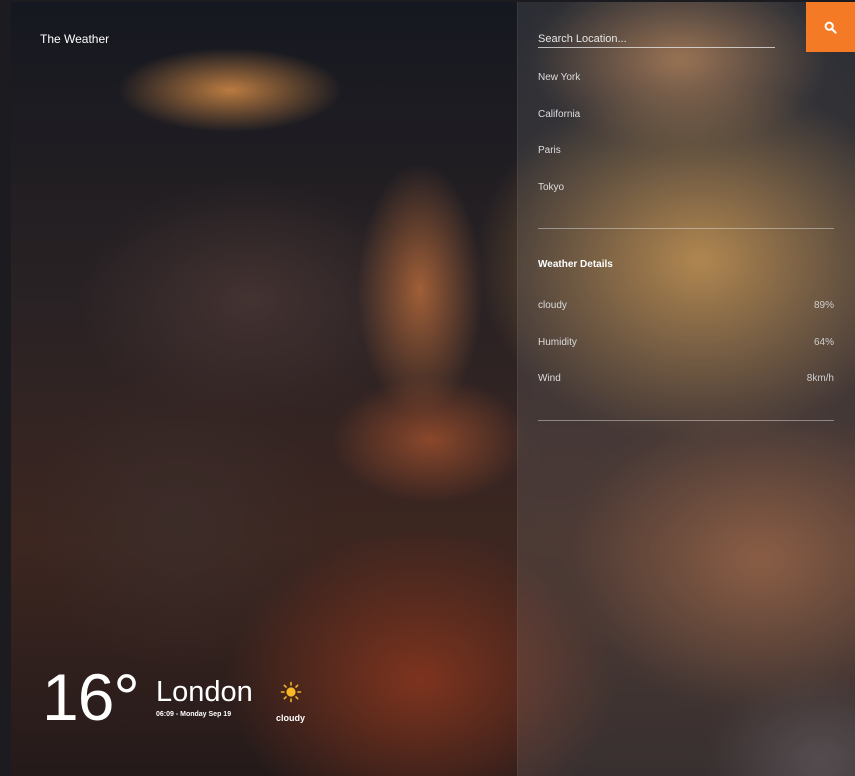 This screenshot has height=776, width=855. Describe the element at coordinates (656, 39) in the screenshot. I see `search-input` at that location.